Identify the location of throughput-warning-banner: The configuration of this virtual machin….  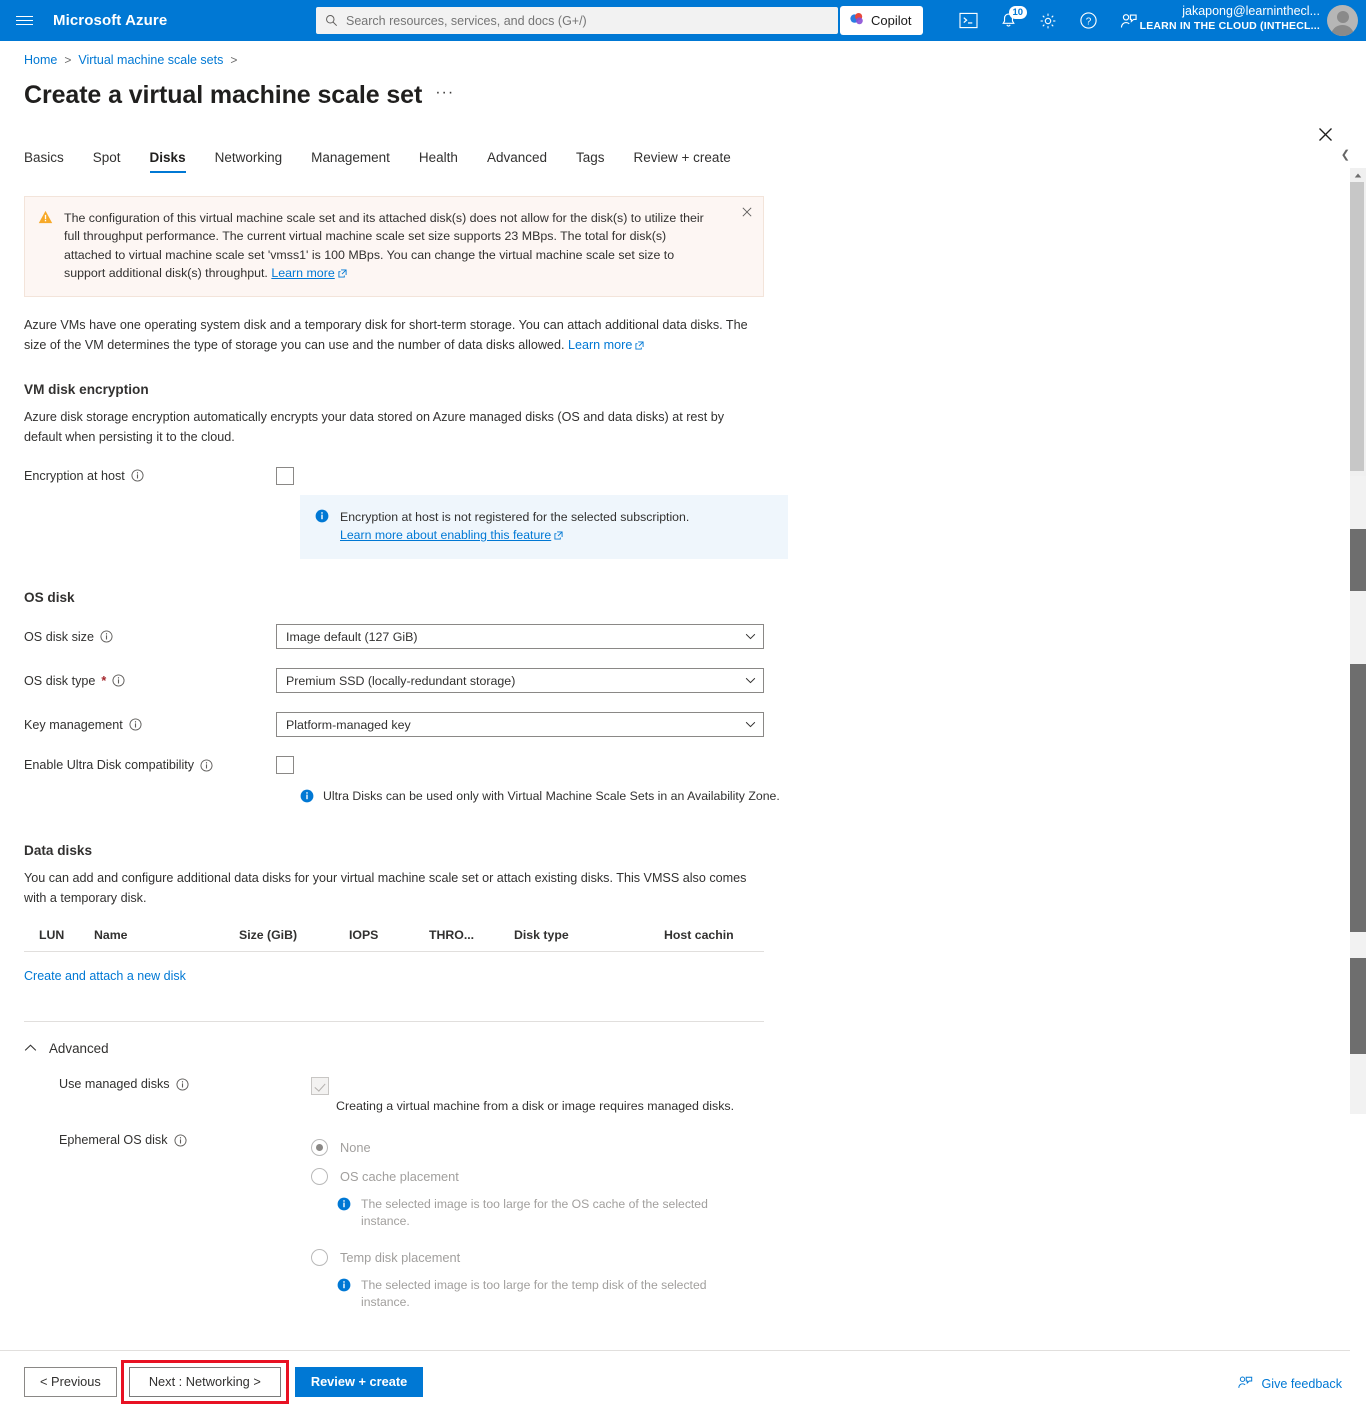
(394, 247).